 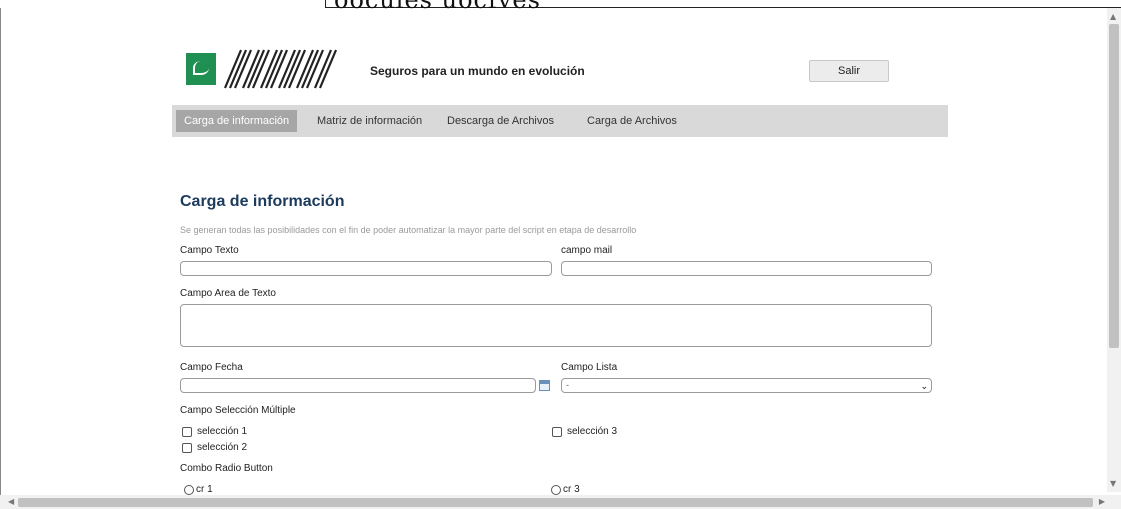 I want to click on campo-mail-label: campo mail, so click(x=587, y=250).